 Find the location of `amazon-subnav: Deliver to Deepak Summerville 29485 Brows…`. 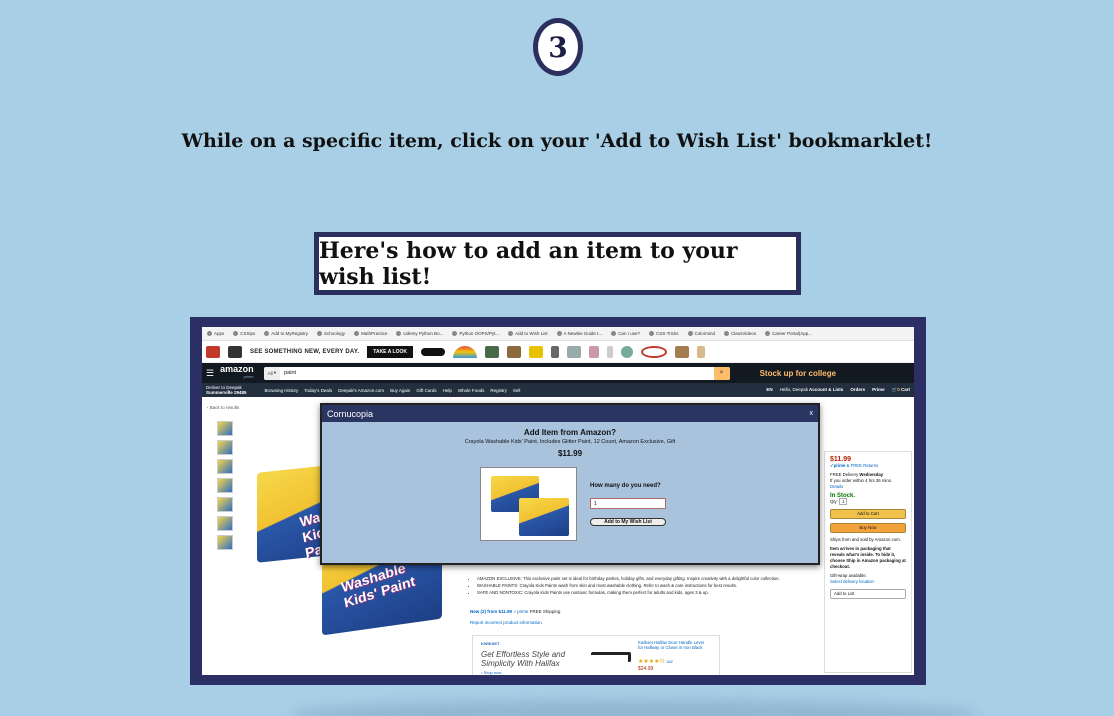

amazon-subnav: Deliver to Deepak Summerville 29485 Brows… is located at coordinates (558, 390).